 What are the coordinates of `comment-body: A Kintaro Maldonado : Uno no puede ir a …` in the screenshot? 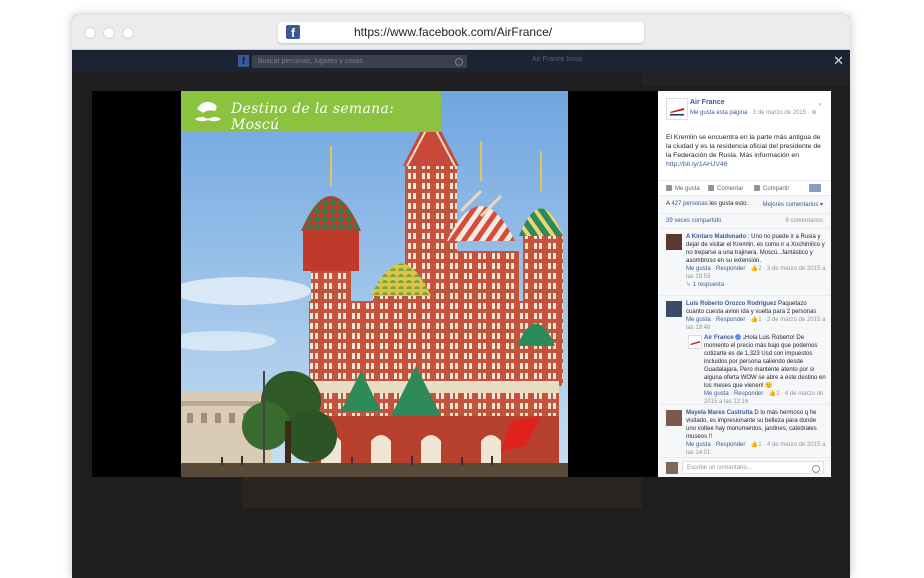 It's located at (756, 261).